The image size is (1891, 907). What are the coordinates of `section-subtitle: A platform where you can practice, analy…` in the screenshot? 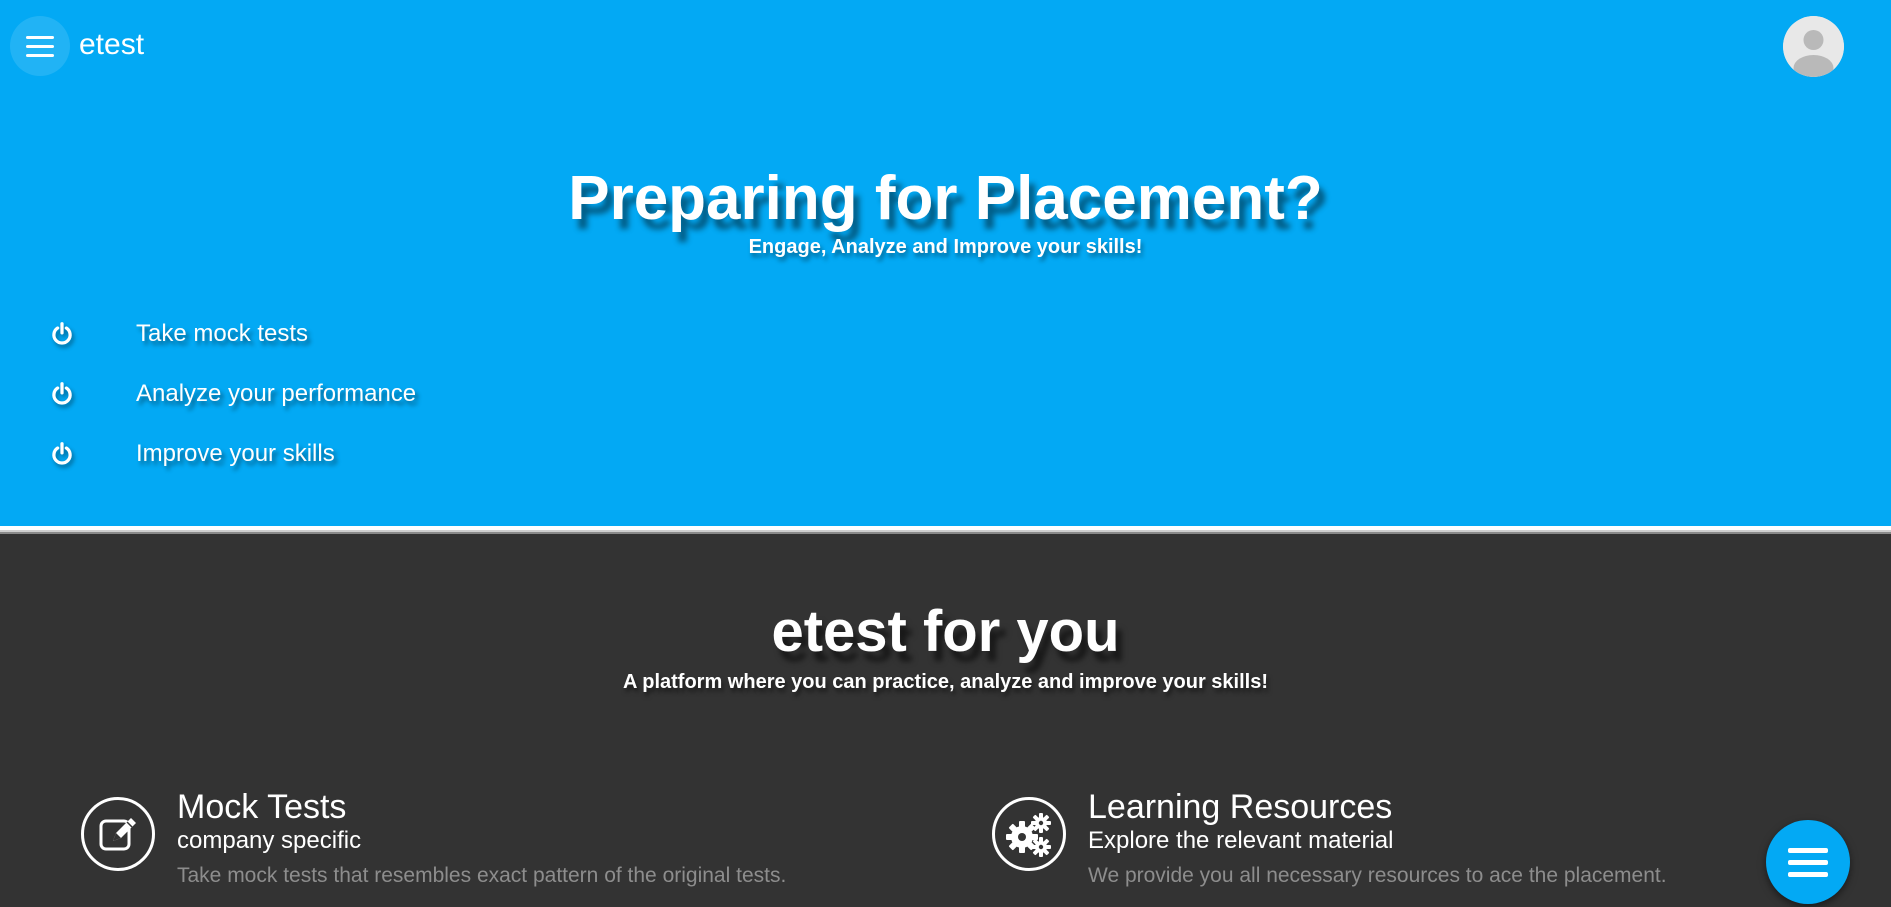 It's located at (945, 682).